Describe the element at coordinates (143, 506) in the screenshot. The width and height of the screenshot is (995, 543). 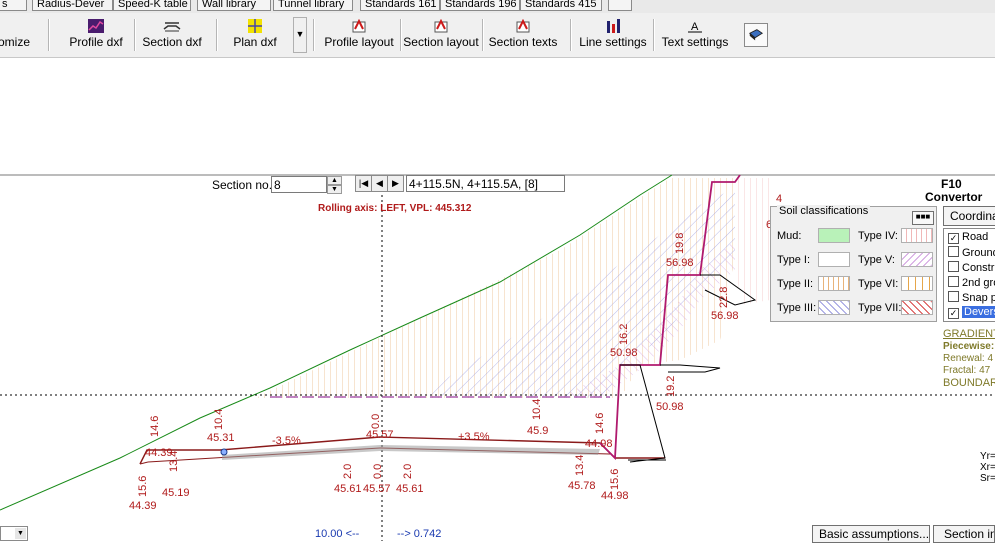
I see `label-elev: 44.39` at that location.